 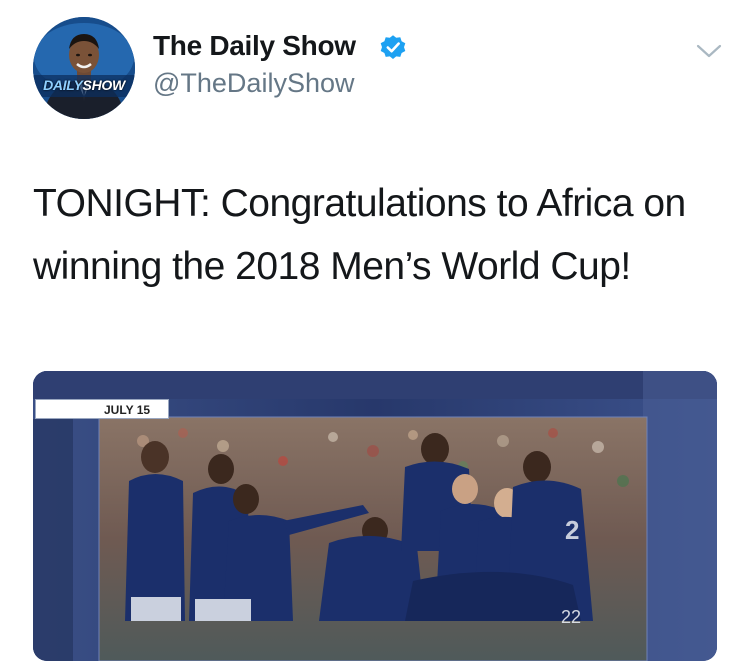 I want to click on chevron-down-icon, so click(x=709, y=51).